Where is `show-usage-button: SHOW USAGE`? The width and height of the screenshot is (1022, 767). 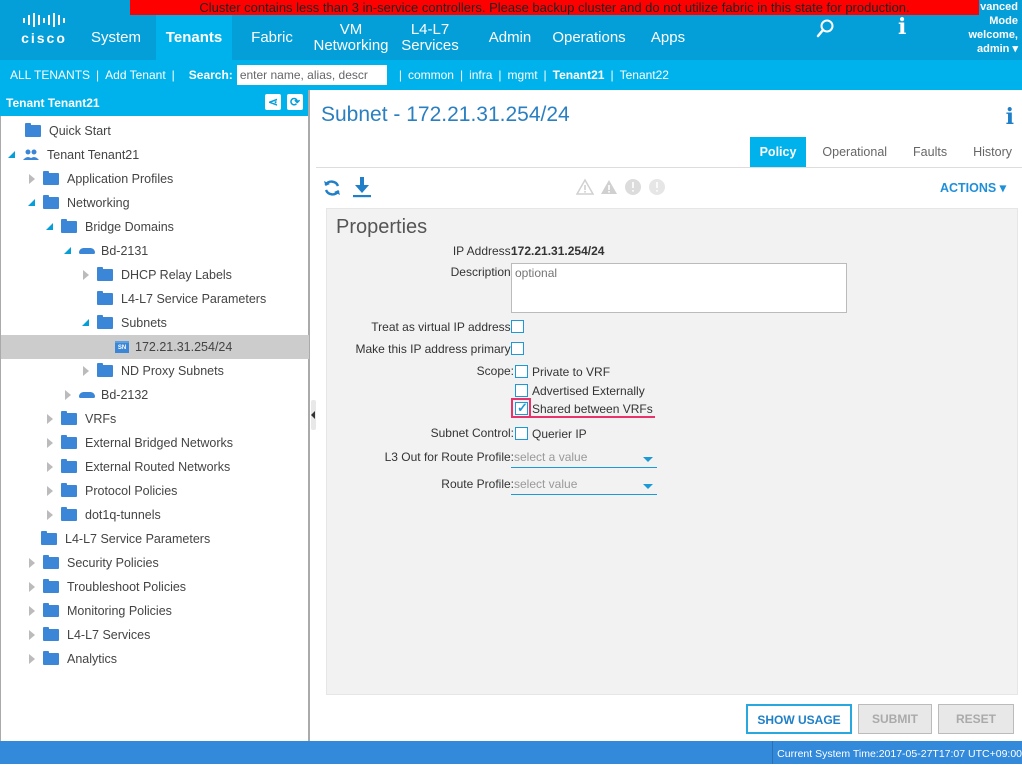
show-usage-button: SHOW USAGE is located at coordinates (799, 719).